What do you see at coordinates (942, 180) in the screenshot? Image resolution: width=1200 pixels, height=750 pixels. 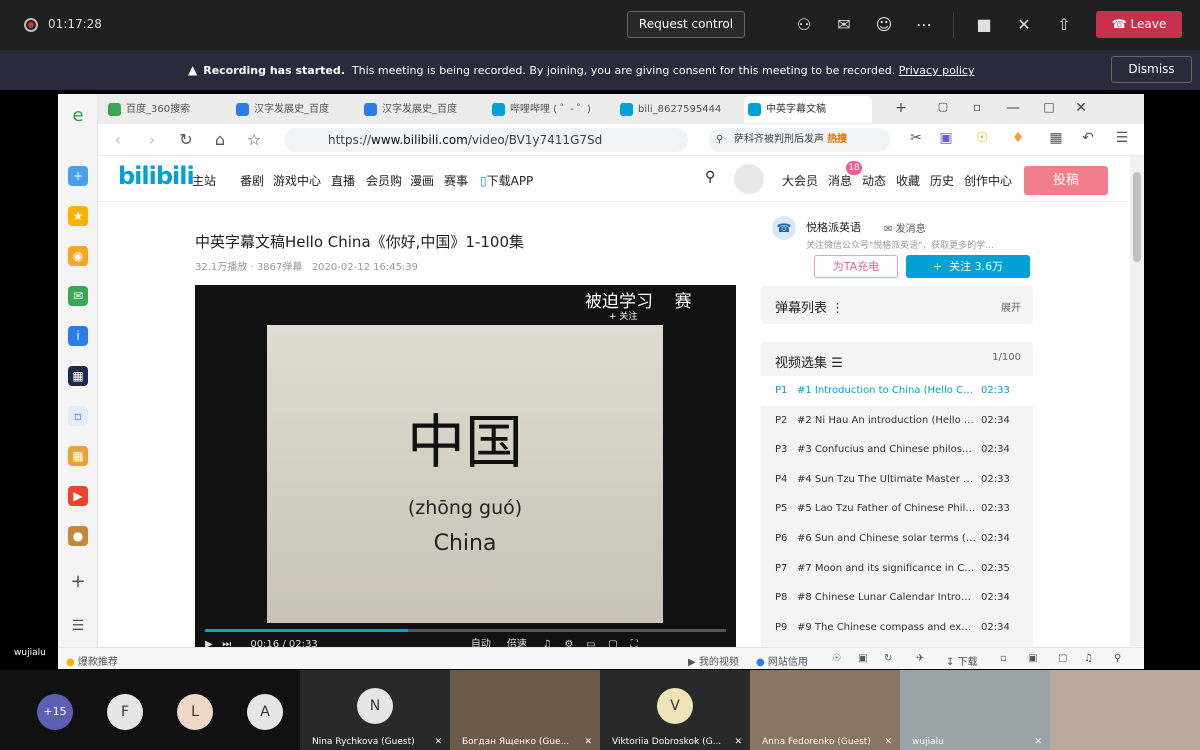 I see `nav-history: 历史` at bounding box center [942, 180].